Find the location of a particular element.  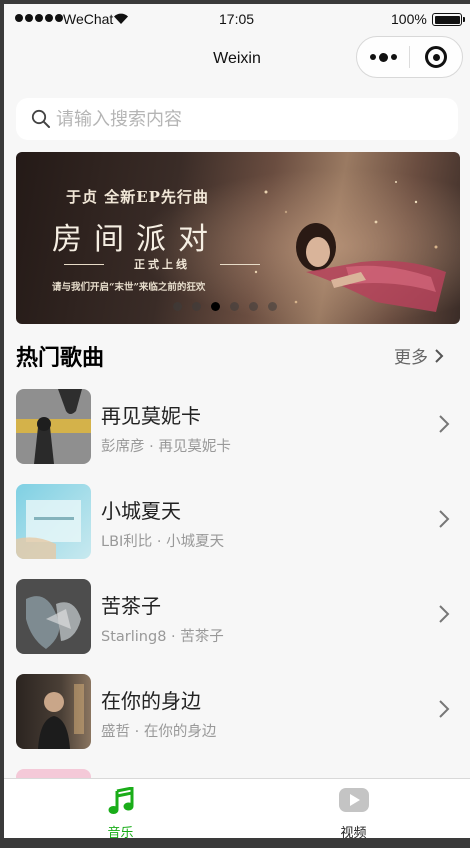

banner-launch-text: 正式上线 is located at coordinates (162, 264).